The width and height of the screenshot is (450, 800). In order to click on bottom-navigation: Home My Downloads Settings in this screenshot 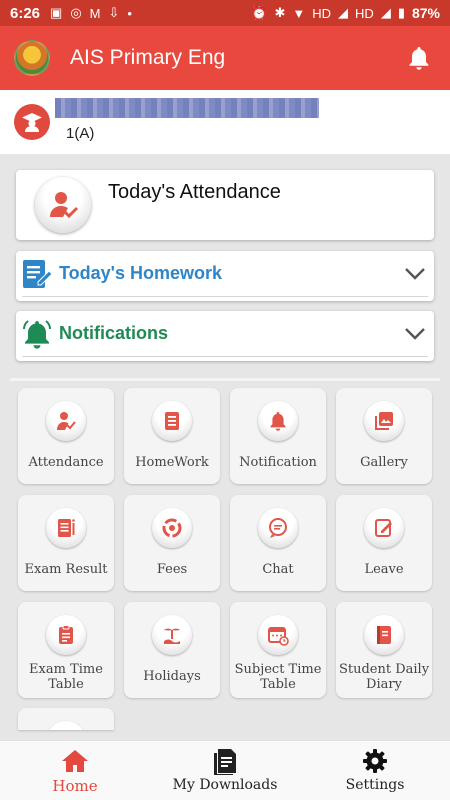, I will do `click(225, 770)`.